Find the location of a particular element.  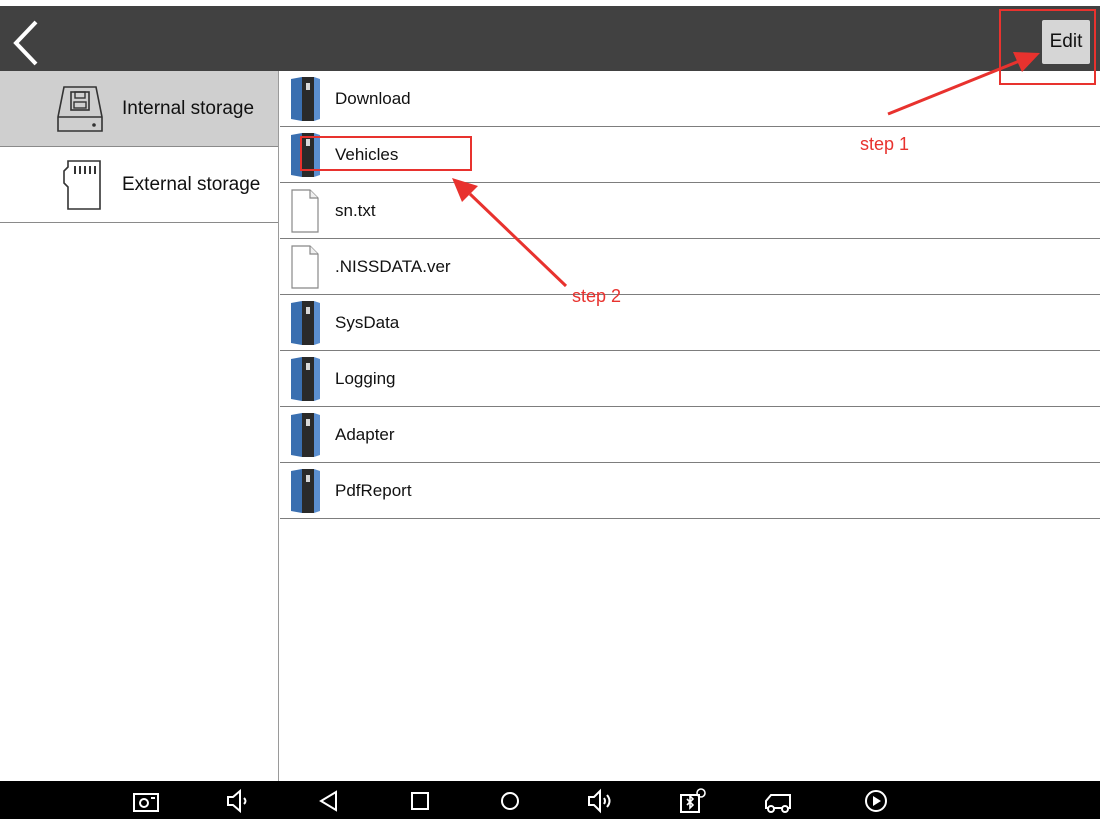

screenshot-icon is located at coordinates (146, 801).